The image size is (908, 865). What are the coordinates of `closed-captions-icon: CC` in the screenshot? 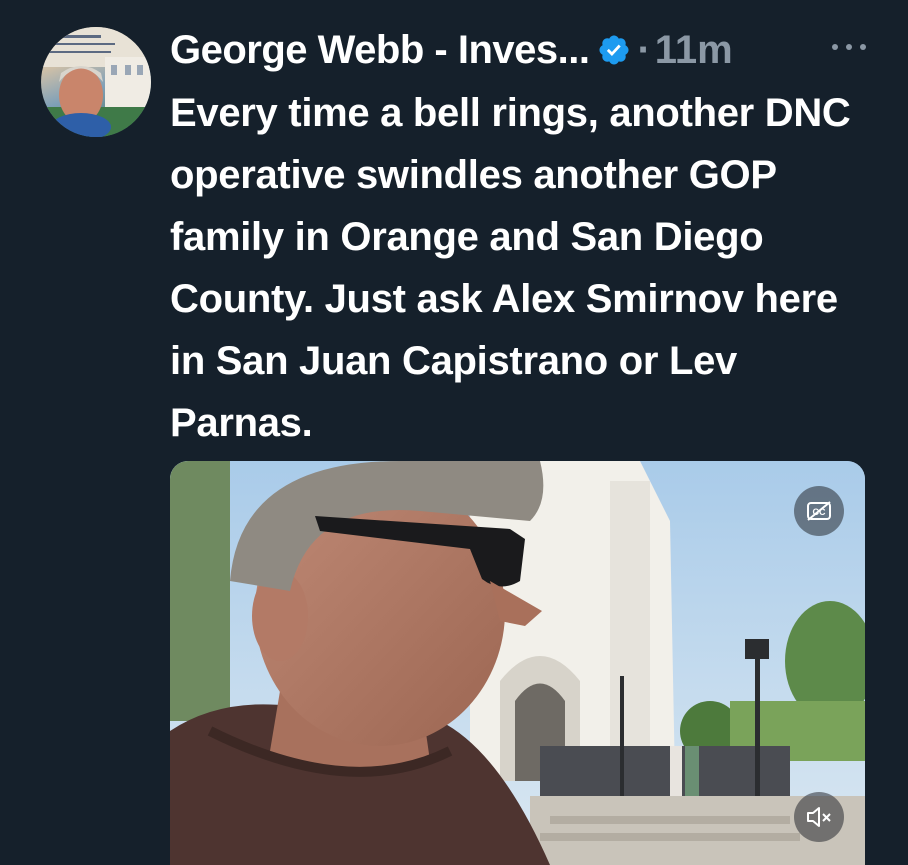 It's located at (819, 511).